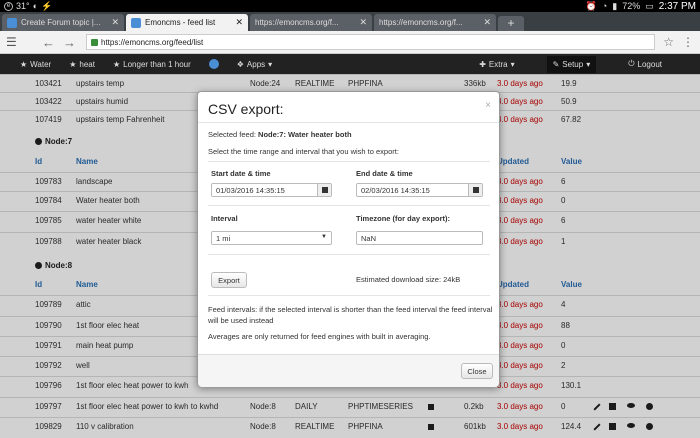  I want to click on nav-longer-than-hour: ★ Longer than 1 hour, so click(152, 64).